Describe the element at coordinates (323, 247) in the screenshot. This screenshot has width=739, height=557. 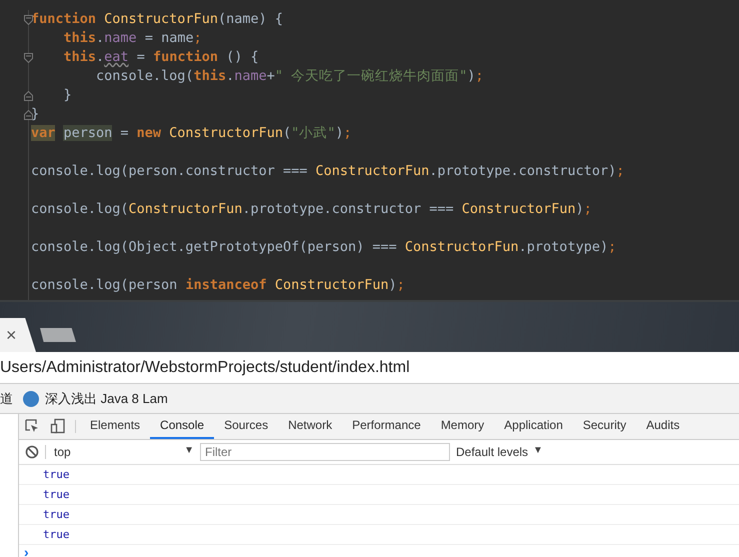
I see `code-line: console.log(Object.getPrototypeOf(person) === ConstructorFun.prototype);` at that location.